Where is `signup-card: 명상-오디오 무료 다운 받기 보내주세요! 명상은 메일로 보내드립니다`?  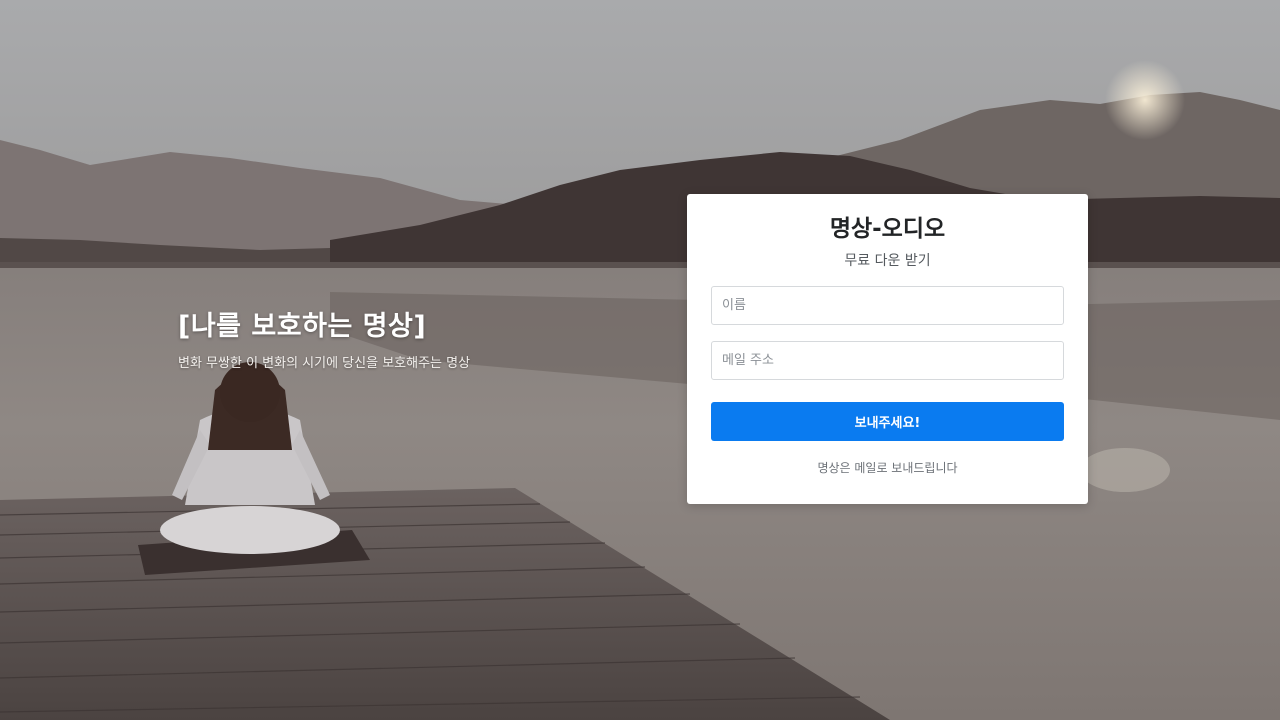 signup-card: 명상-오디오 무료 다운 받기 보내주세요! 명상은 메일로 보내드립니다 is located at coordinates (887, 349).